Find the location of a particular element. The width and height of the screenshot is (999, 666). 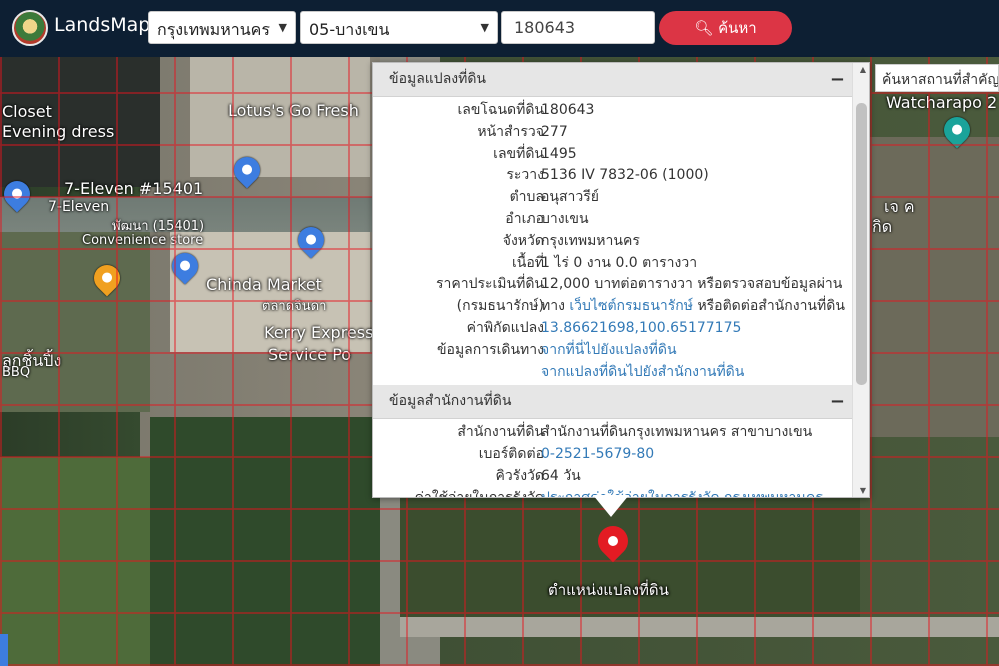

side-panel-tab is located at coordinates (4, 650).